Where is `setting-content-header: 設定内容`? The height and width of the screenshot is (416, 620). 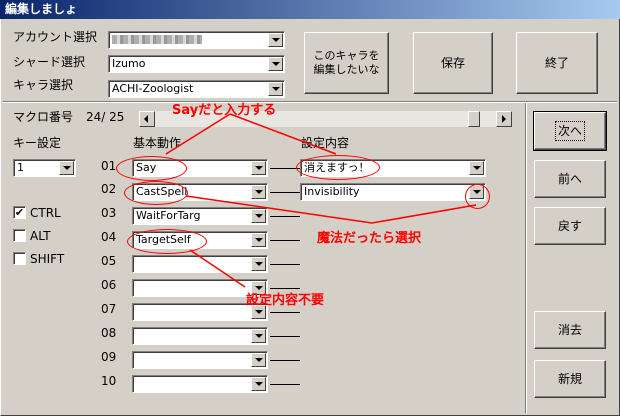 setting-content-header: 設定内容 is located at coordinates (325, 143).